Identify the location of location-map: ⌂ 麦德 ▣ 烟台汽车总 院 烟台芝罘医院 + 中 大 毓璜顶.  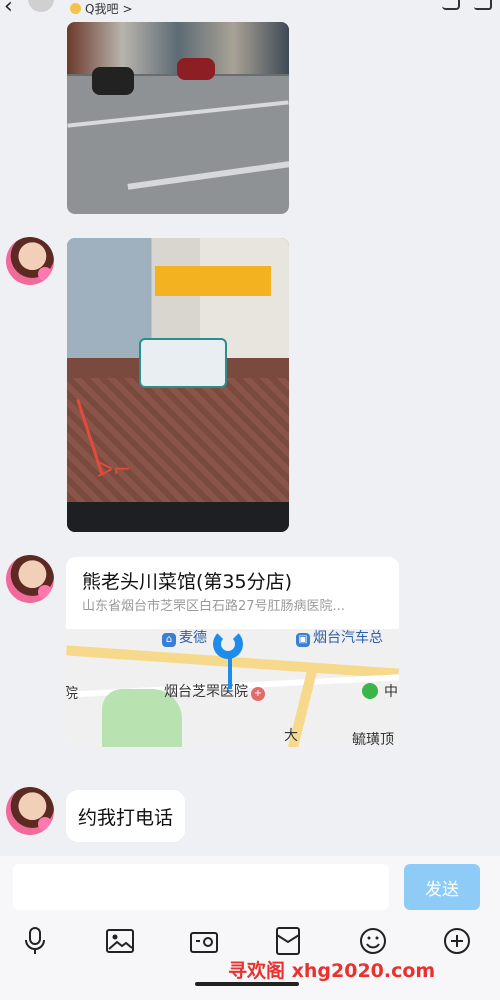
(232, 688).